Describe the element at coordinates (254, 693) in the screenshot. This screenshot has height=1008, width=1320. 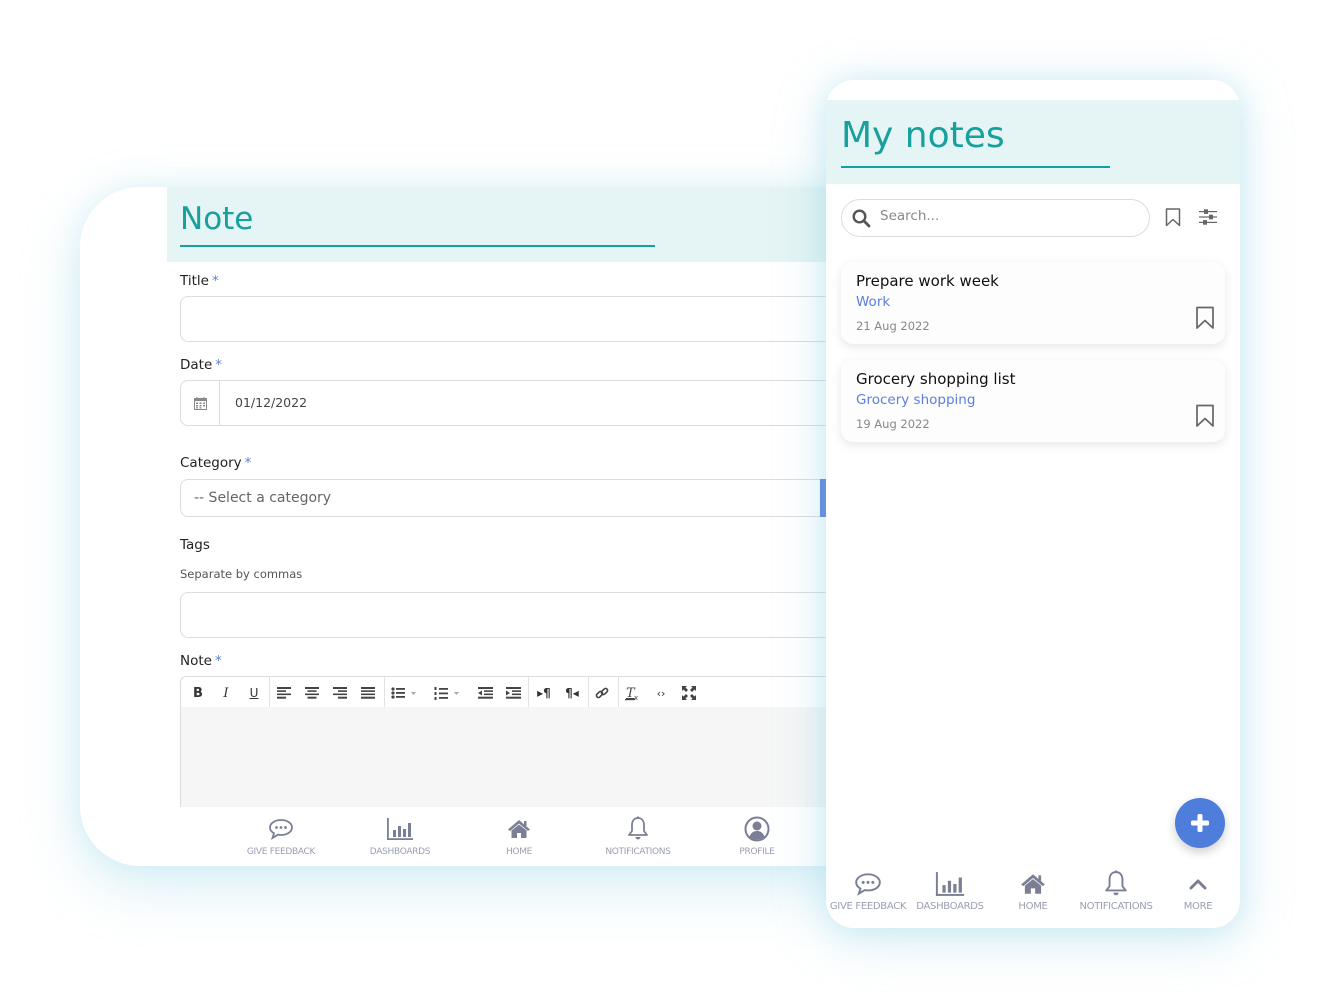
I see `underline-button: U` at that location.